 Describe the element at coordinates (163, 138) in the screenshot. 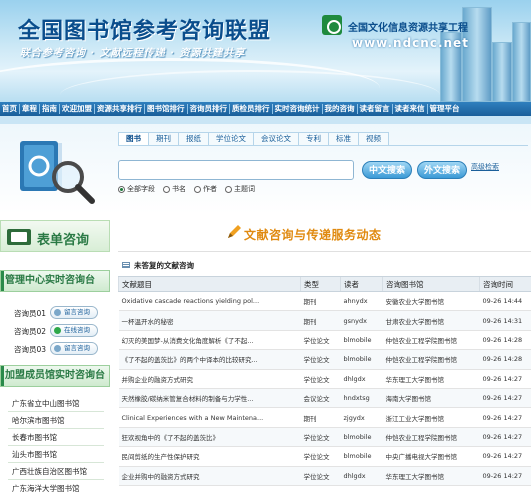

I see `tab-journal: 期刊` at that location.